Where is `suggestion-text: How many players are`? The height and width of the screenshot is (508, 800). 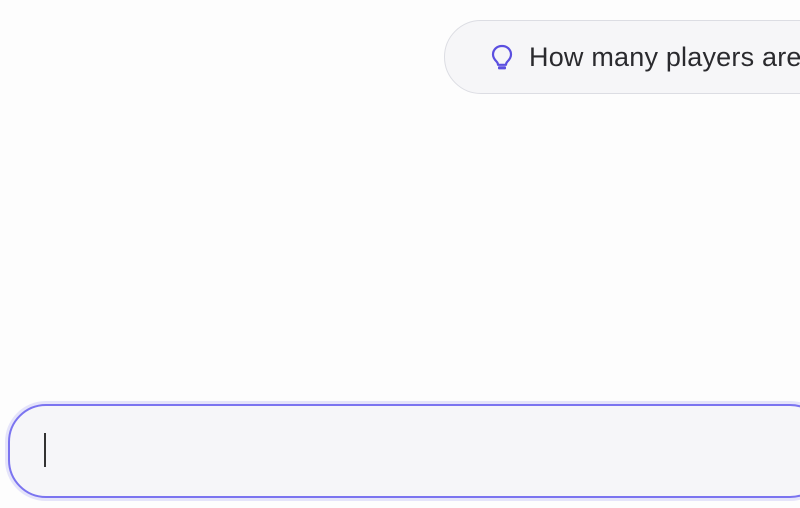 suggestion-text: How many players are is located at coordinates (664, 56).